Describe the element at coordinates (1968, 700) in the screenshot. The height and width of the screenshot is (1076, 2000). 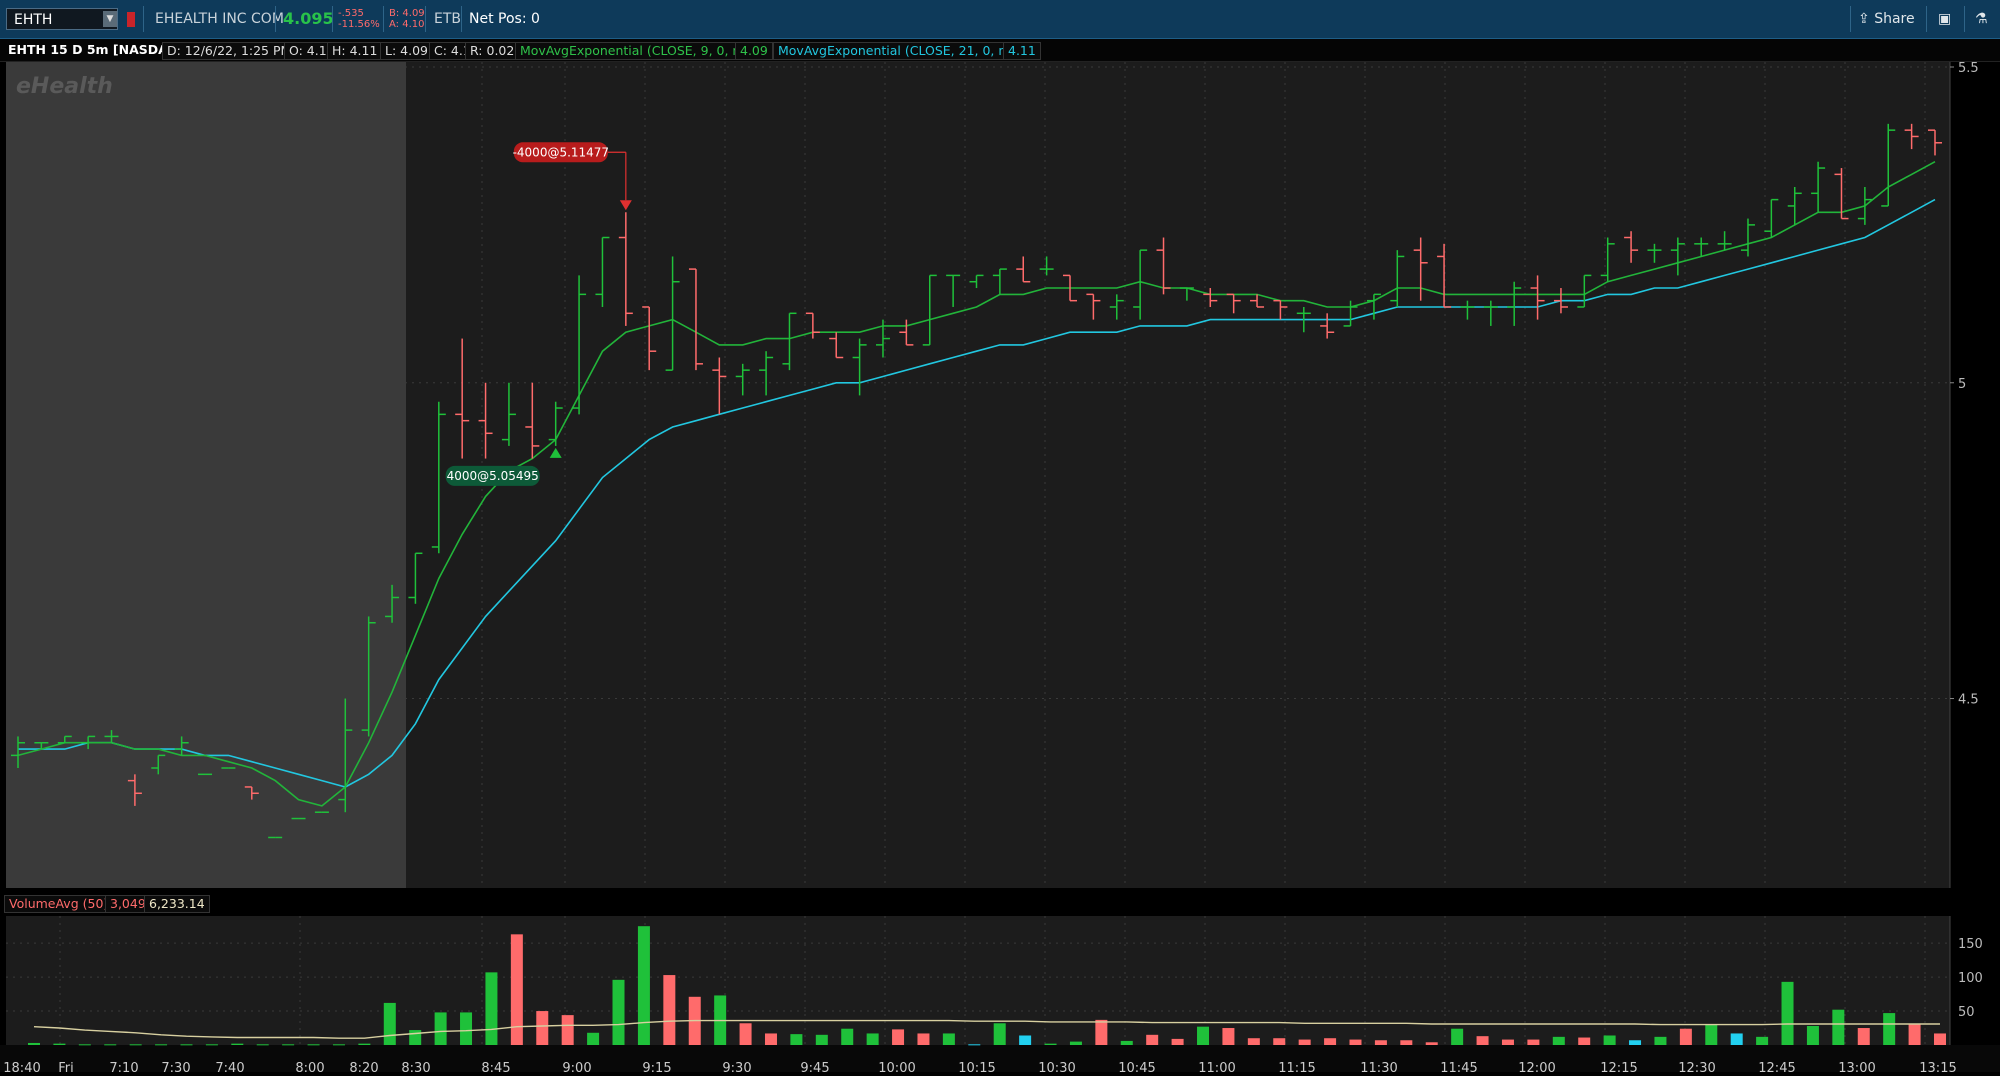
I see `price-tick-label: 4.5` at that location.